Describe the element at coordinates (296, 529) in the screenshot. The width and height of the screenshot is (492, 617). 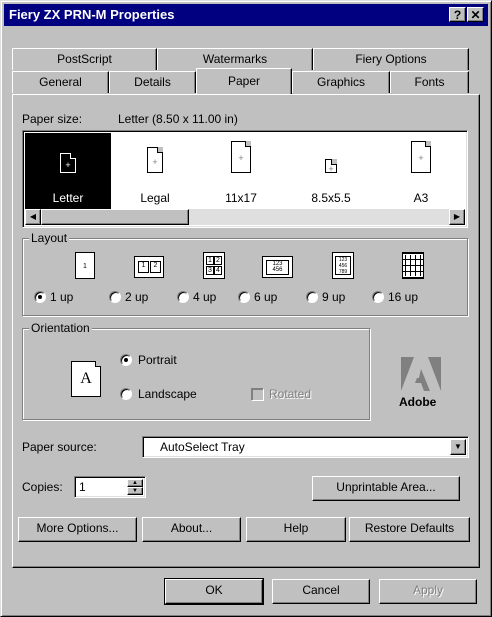
I see `help-button: Help` at that location.